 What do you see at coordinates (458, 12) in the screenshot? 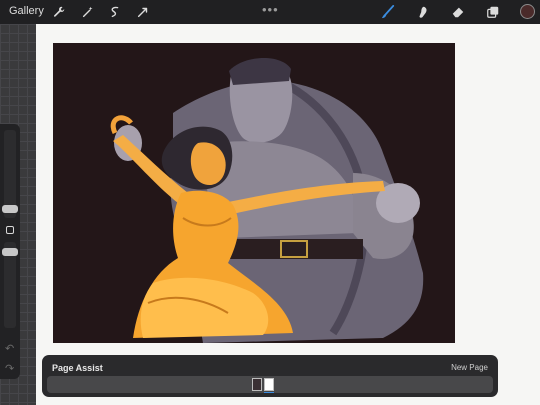
I see `eraser-icon` at bounding box center [458, 12].